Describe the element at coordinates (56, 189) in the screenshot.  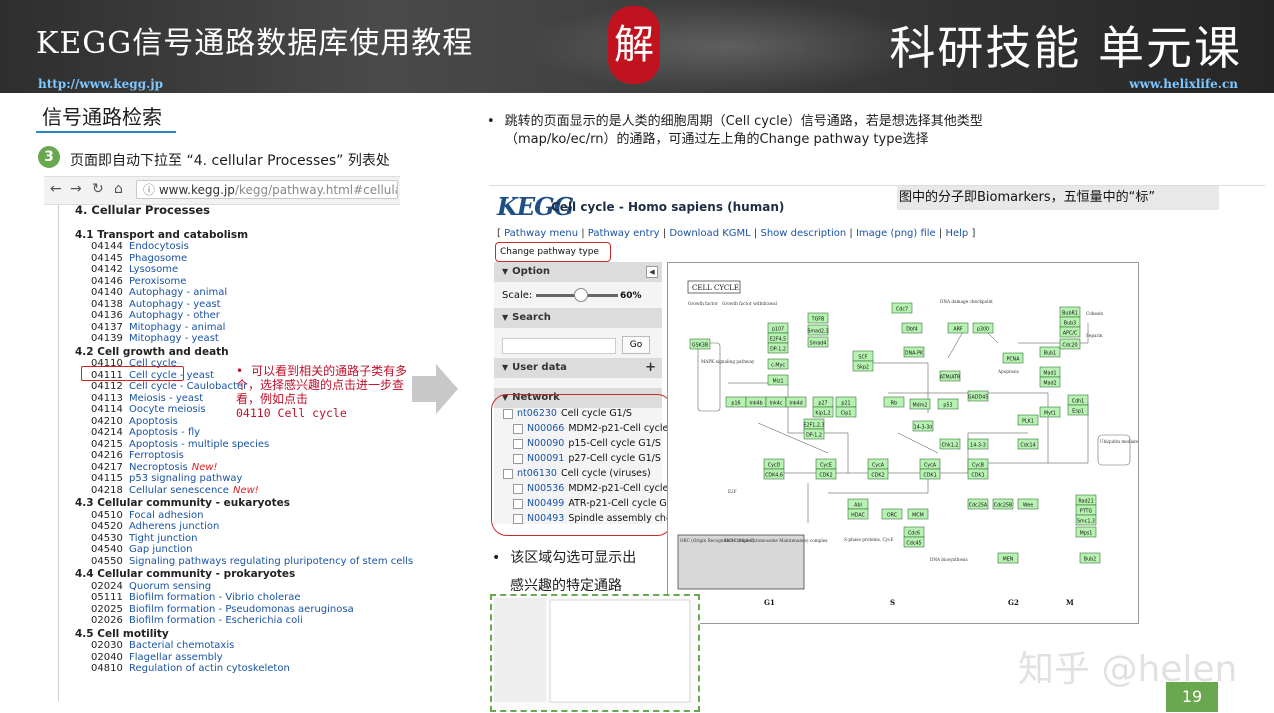
I see `back-arrow-icon: ←` at that location.